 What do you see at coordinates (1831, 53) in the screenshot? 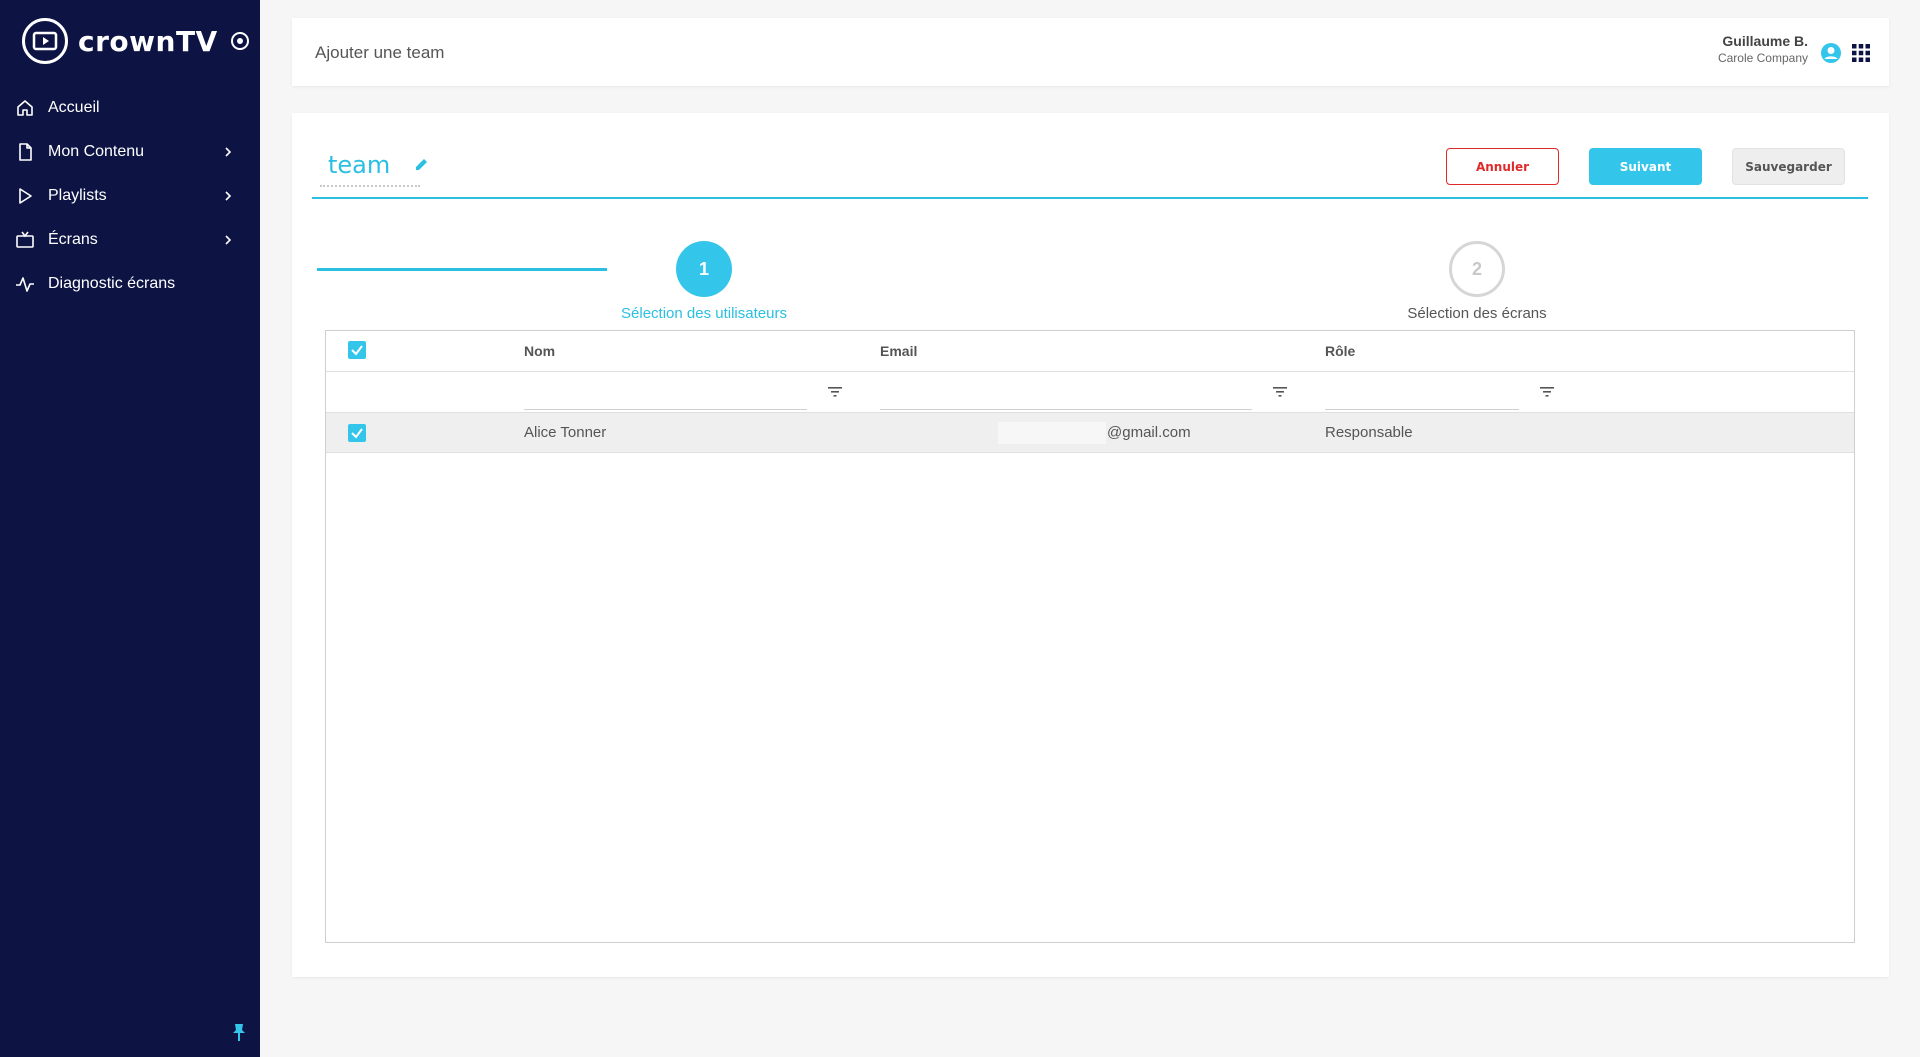
I see `user-avatar-icon` at bounding box center [1831, 53].